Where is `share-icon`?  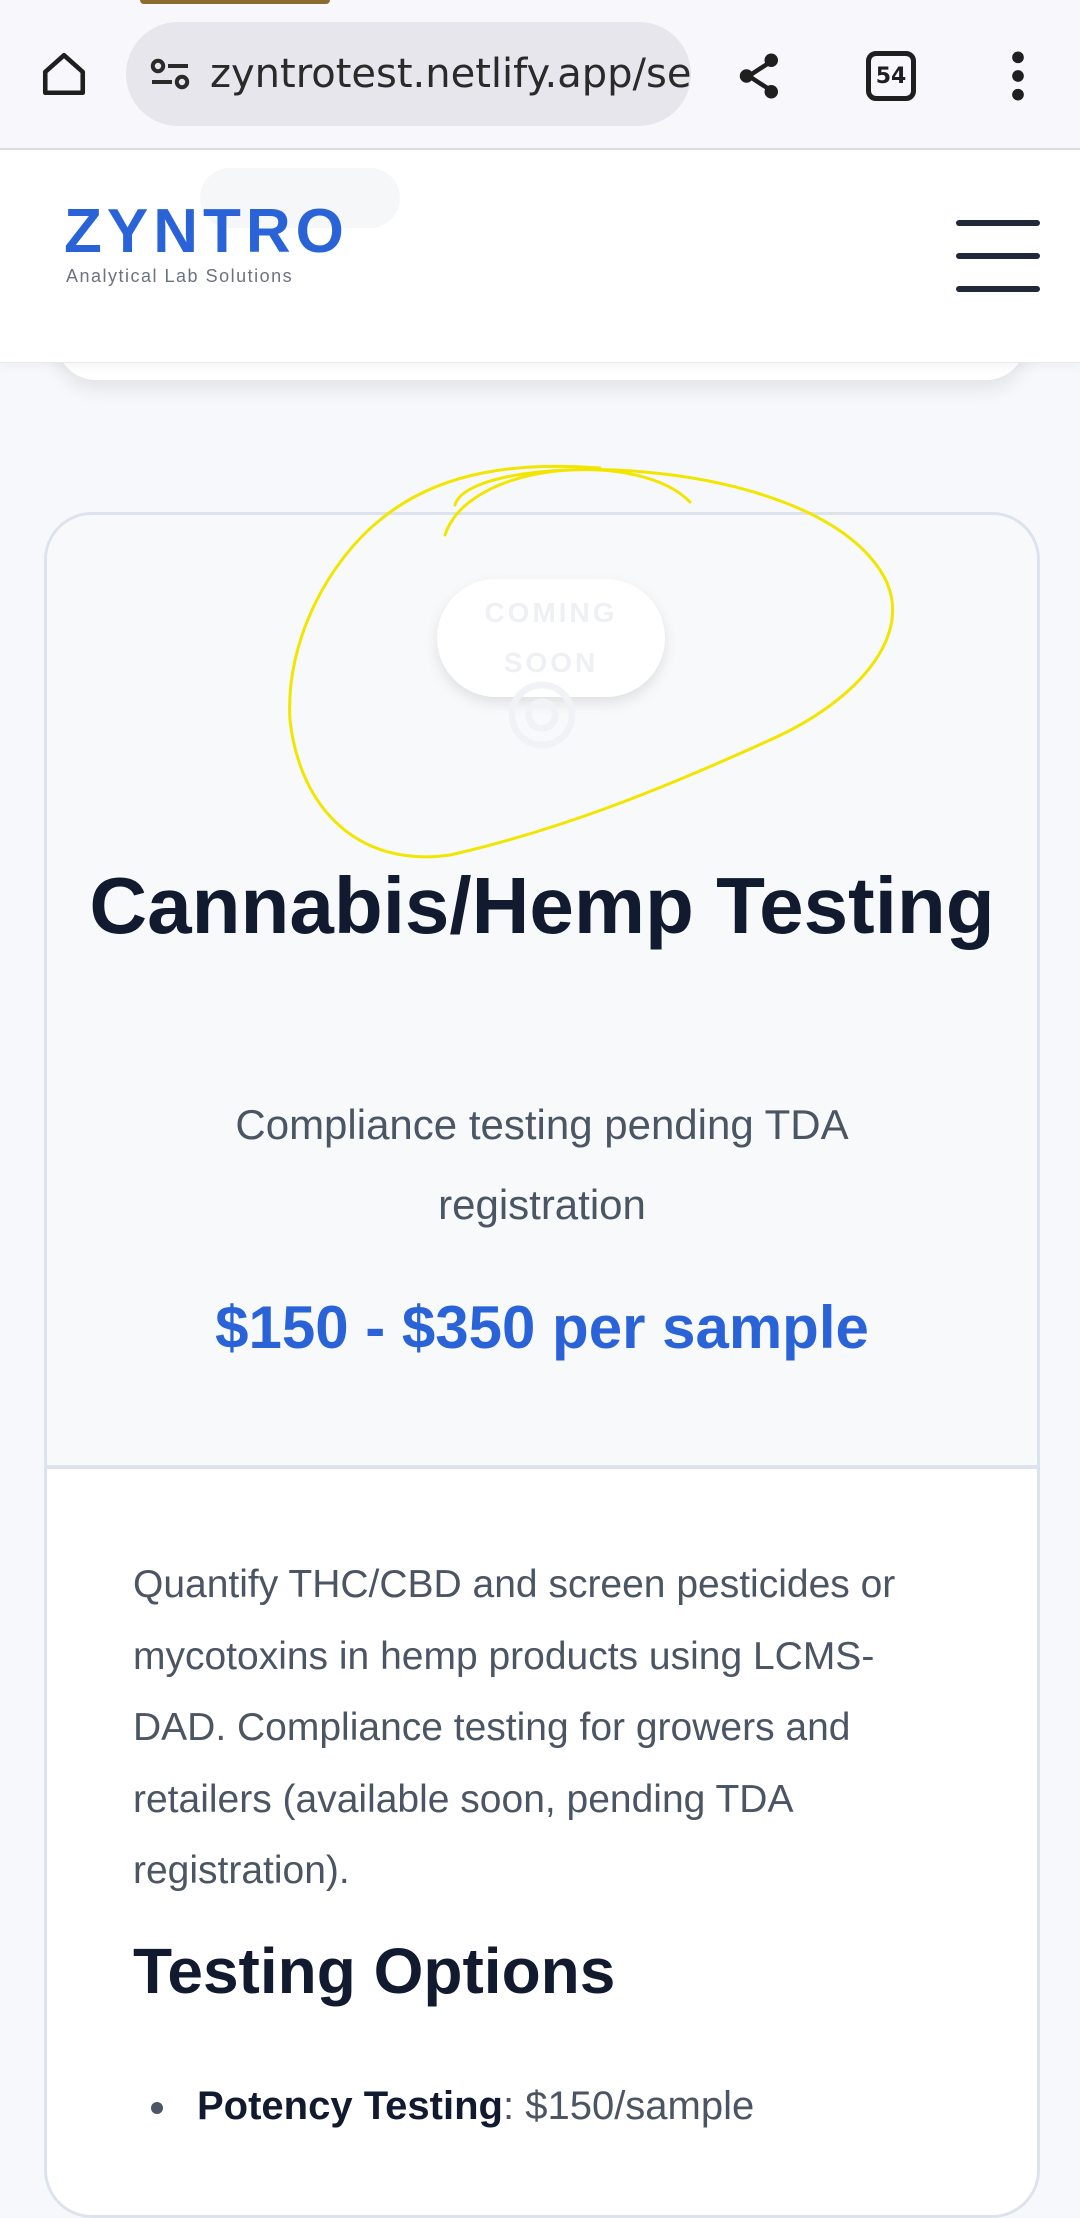
share-icon is located at coordinates (758, 76).